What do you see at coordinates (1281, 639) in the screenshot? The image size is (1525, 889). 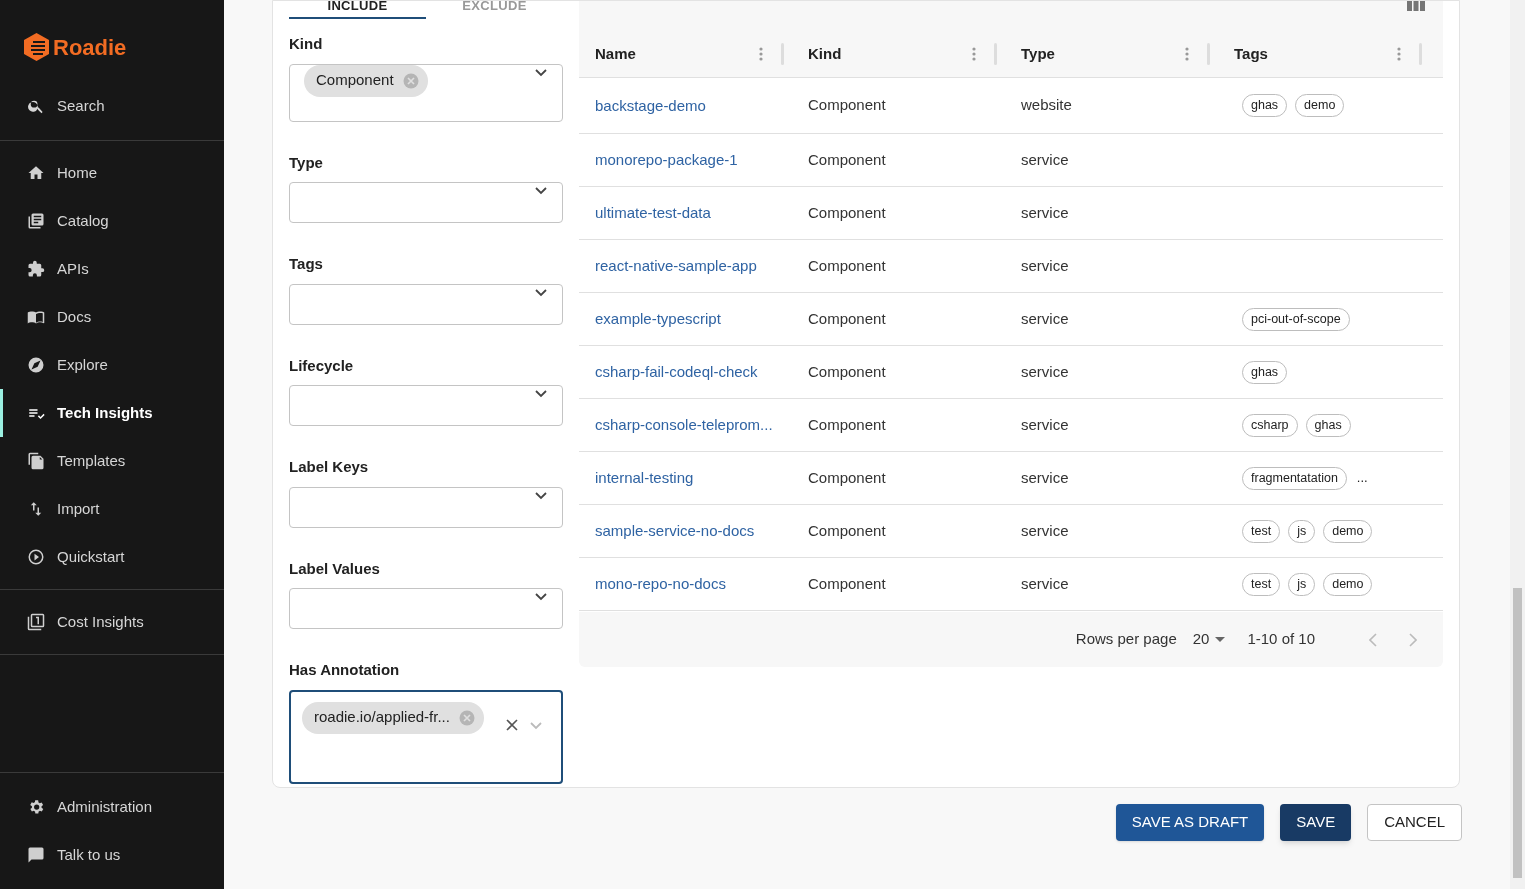 I see `page-range: 1-10 of 10` at bounding box center [1281, 639].